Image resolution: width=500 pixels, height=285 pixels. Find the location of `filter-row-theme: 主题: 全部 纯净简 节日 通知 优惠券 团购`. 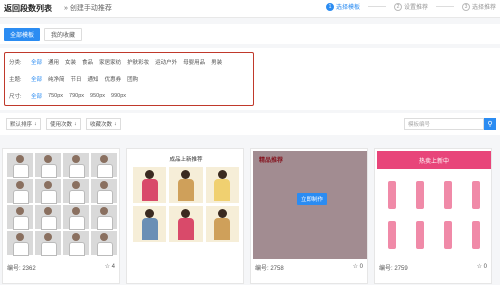

filter-row-theme: 主题: 全部 纯净简 节日 通知 优惠券 团购 is located at coordinates (73, 79).